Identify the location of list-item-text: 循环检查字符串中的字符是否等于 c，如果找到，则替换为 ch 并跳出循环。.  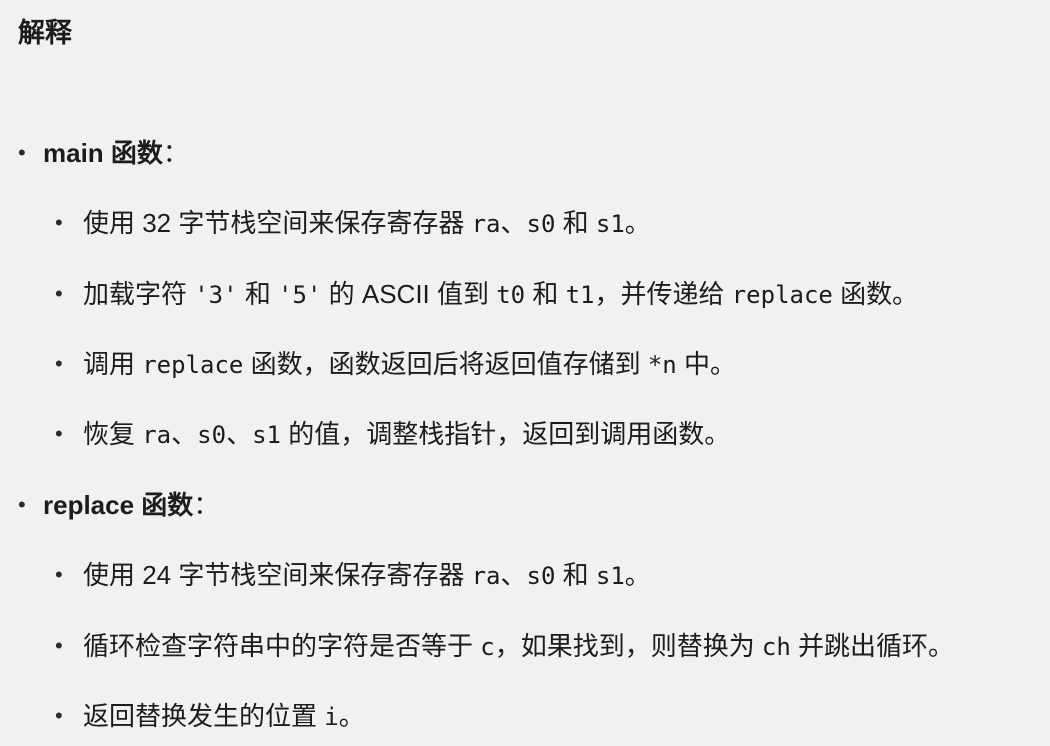
(518, 646).